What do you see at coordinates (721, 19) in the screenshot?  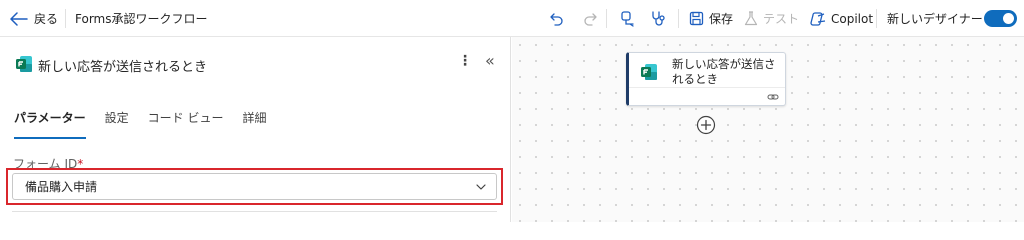 I see `save-label: 保存` at bounding box center [721, 19].